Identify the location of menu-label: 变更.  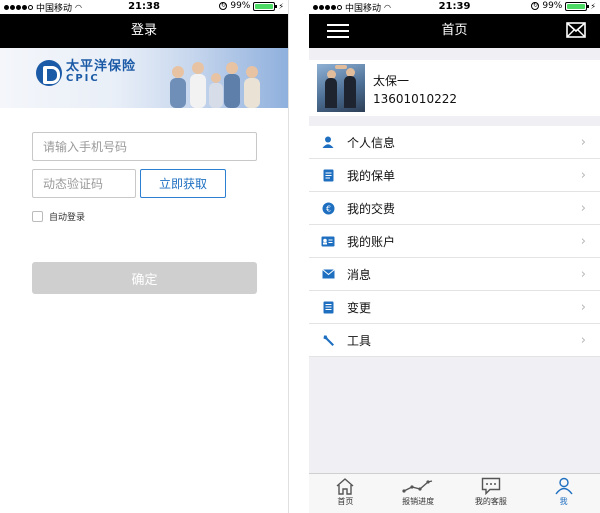
(359, 307).